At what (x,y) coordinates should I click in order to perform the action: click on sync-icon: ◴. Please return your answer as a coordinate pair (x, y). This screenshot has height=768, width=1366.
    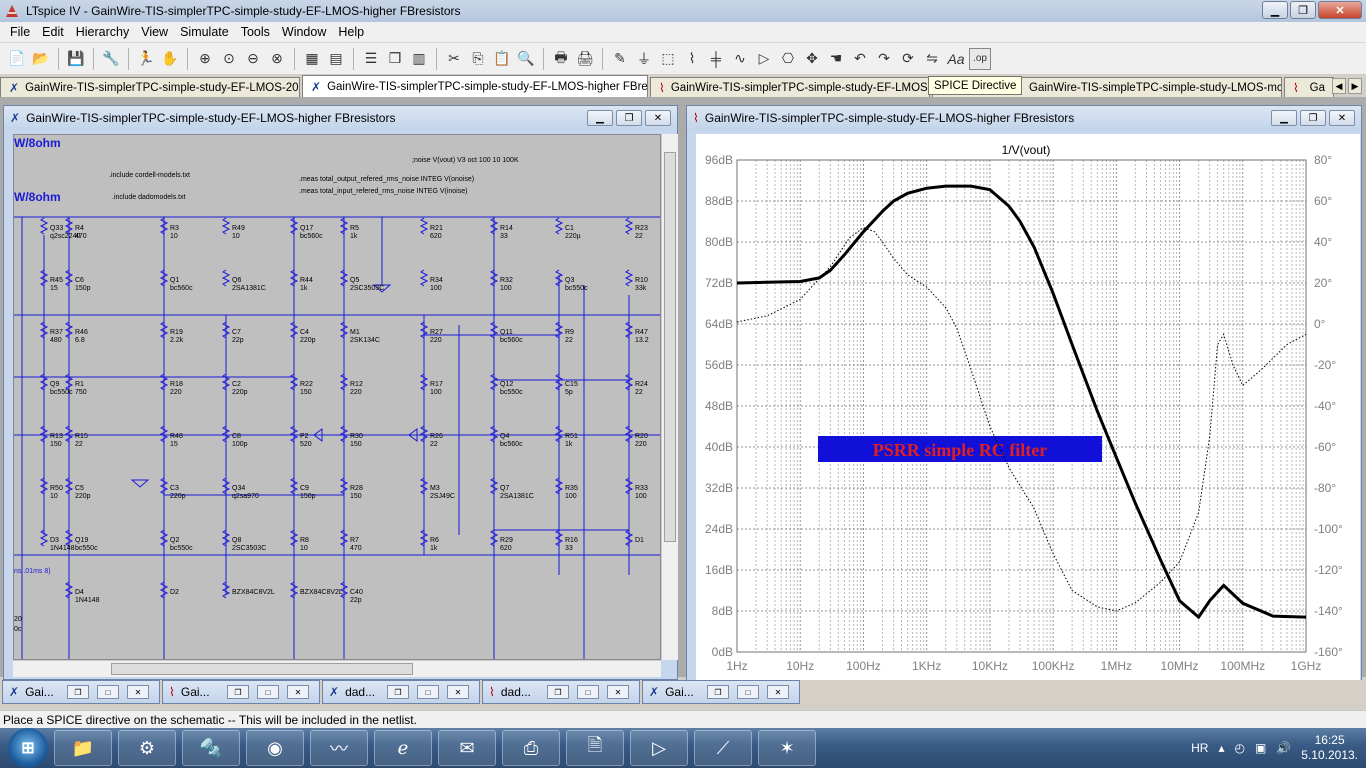
    Looking at the image, I should click on (1240, 748).